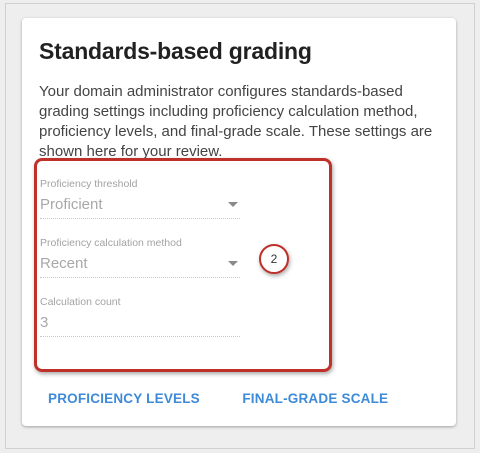  Describe the element at coordinates (237, 399) in the screenshot. I see `card-actions: PROFICIENCY LEVELS FINAL-GRADE SCALE` at that location.